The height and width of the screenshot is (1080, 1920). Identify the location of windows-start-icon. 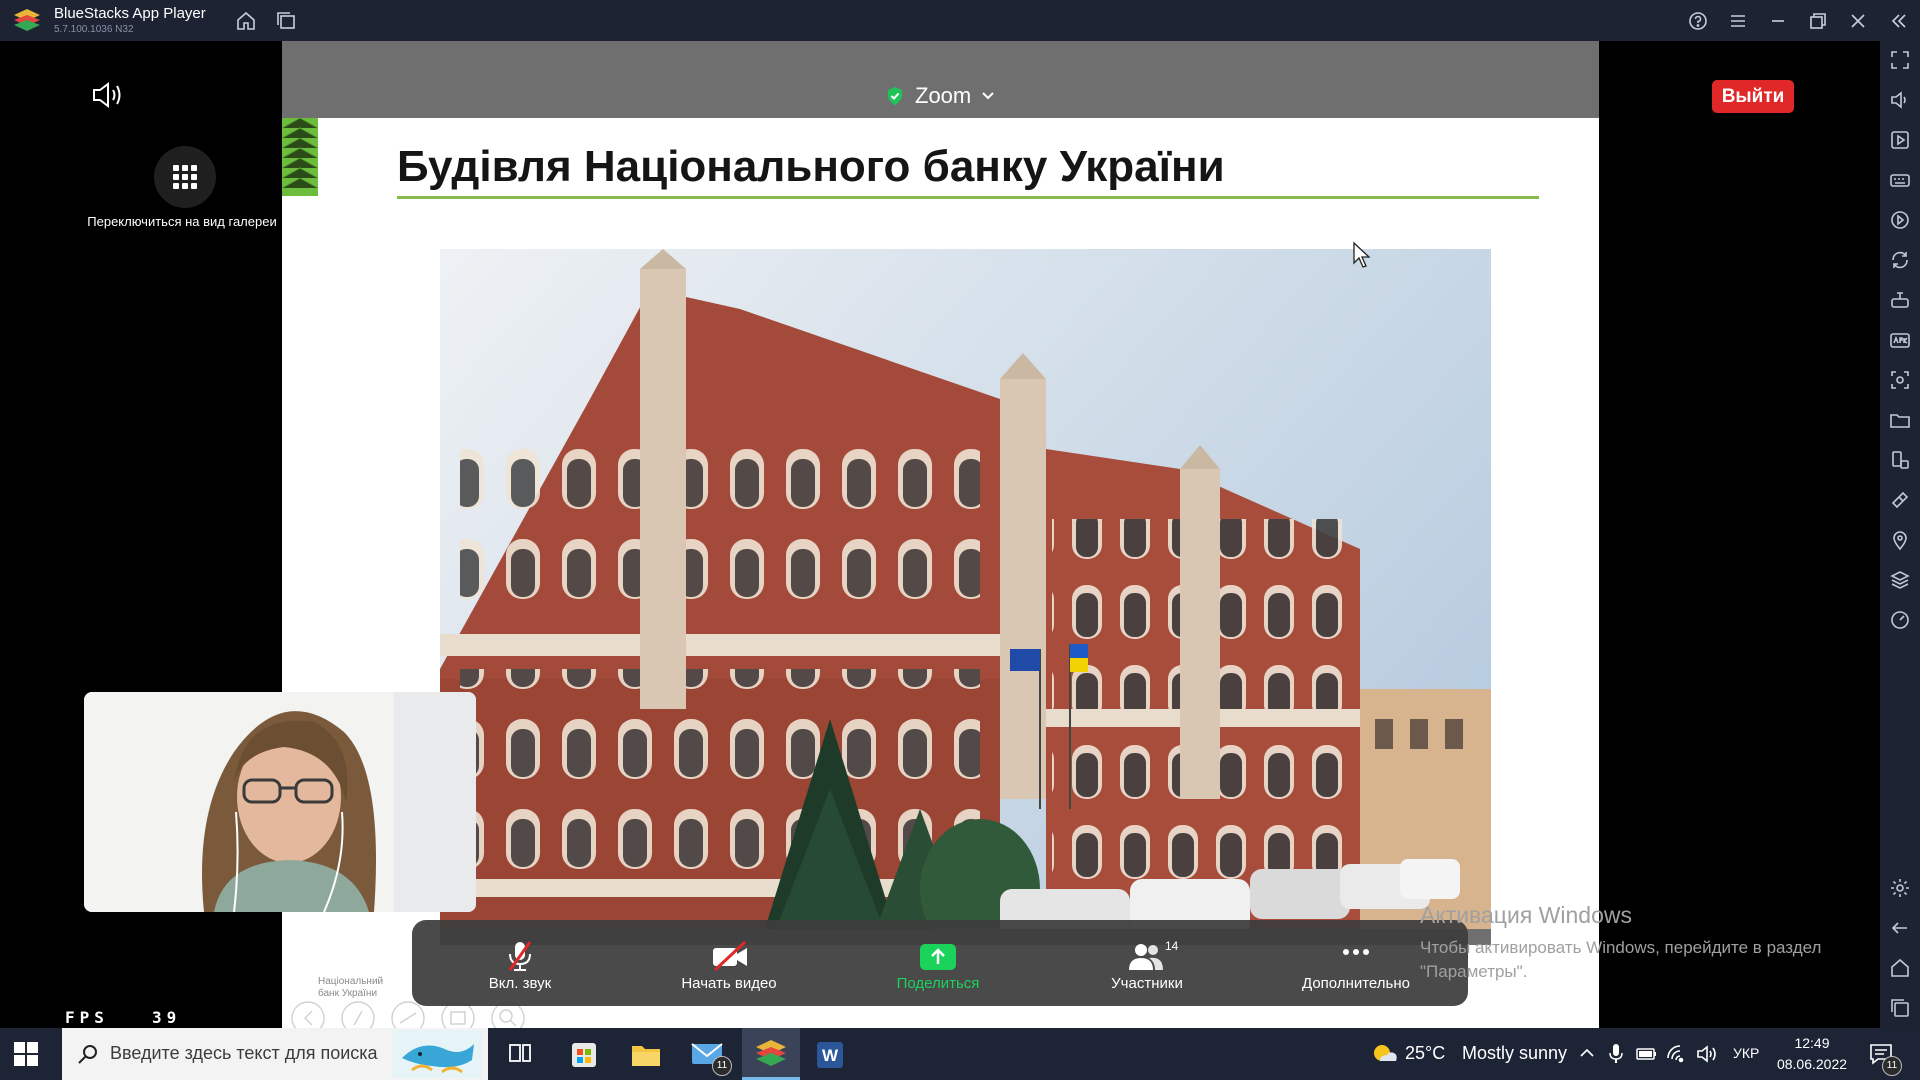
(26, 1054).